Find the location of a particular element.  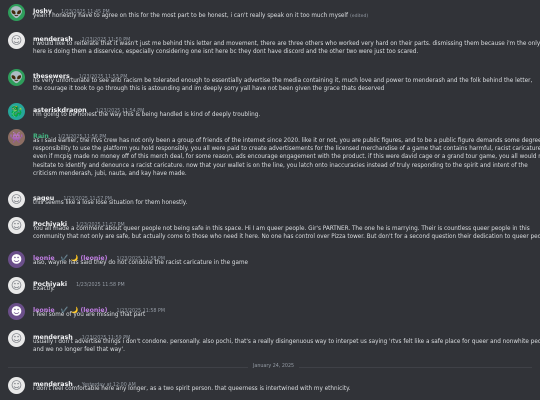

message-text: i feel some of you are missing that part is located at coordinates (89, 315).